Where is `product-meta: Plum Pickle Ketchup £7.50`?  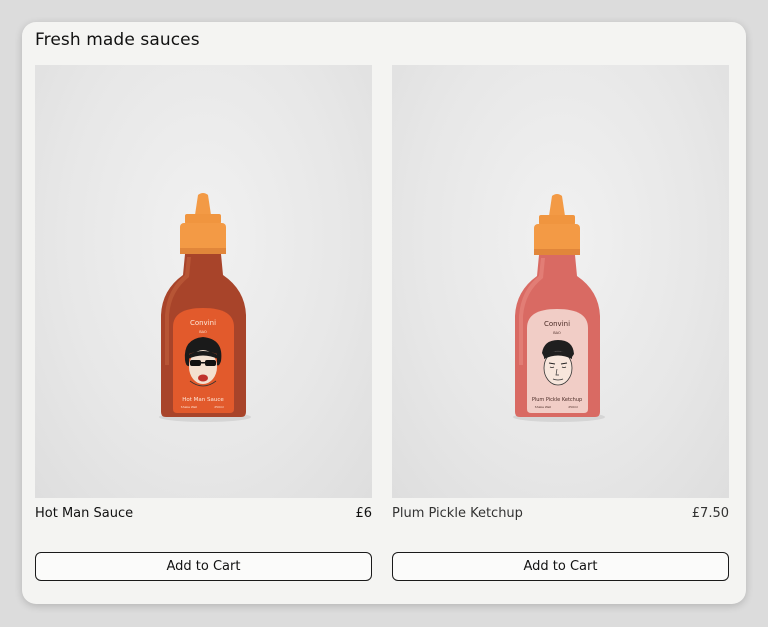
product-meta: Plum Pickle Ketchup £7.50 is located at coordinates (560, 515).